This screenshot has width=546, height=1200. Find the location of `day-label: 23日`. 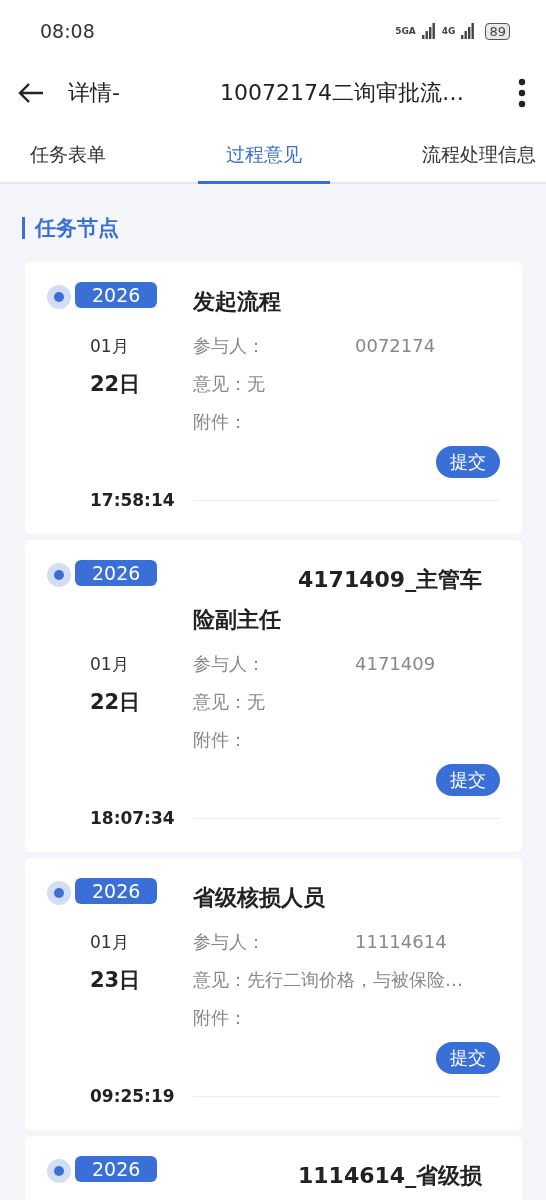

day-label: 23日 is located at coordinates (115, 980).